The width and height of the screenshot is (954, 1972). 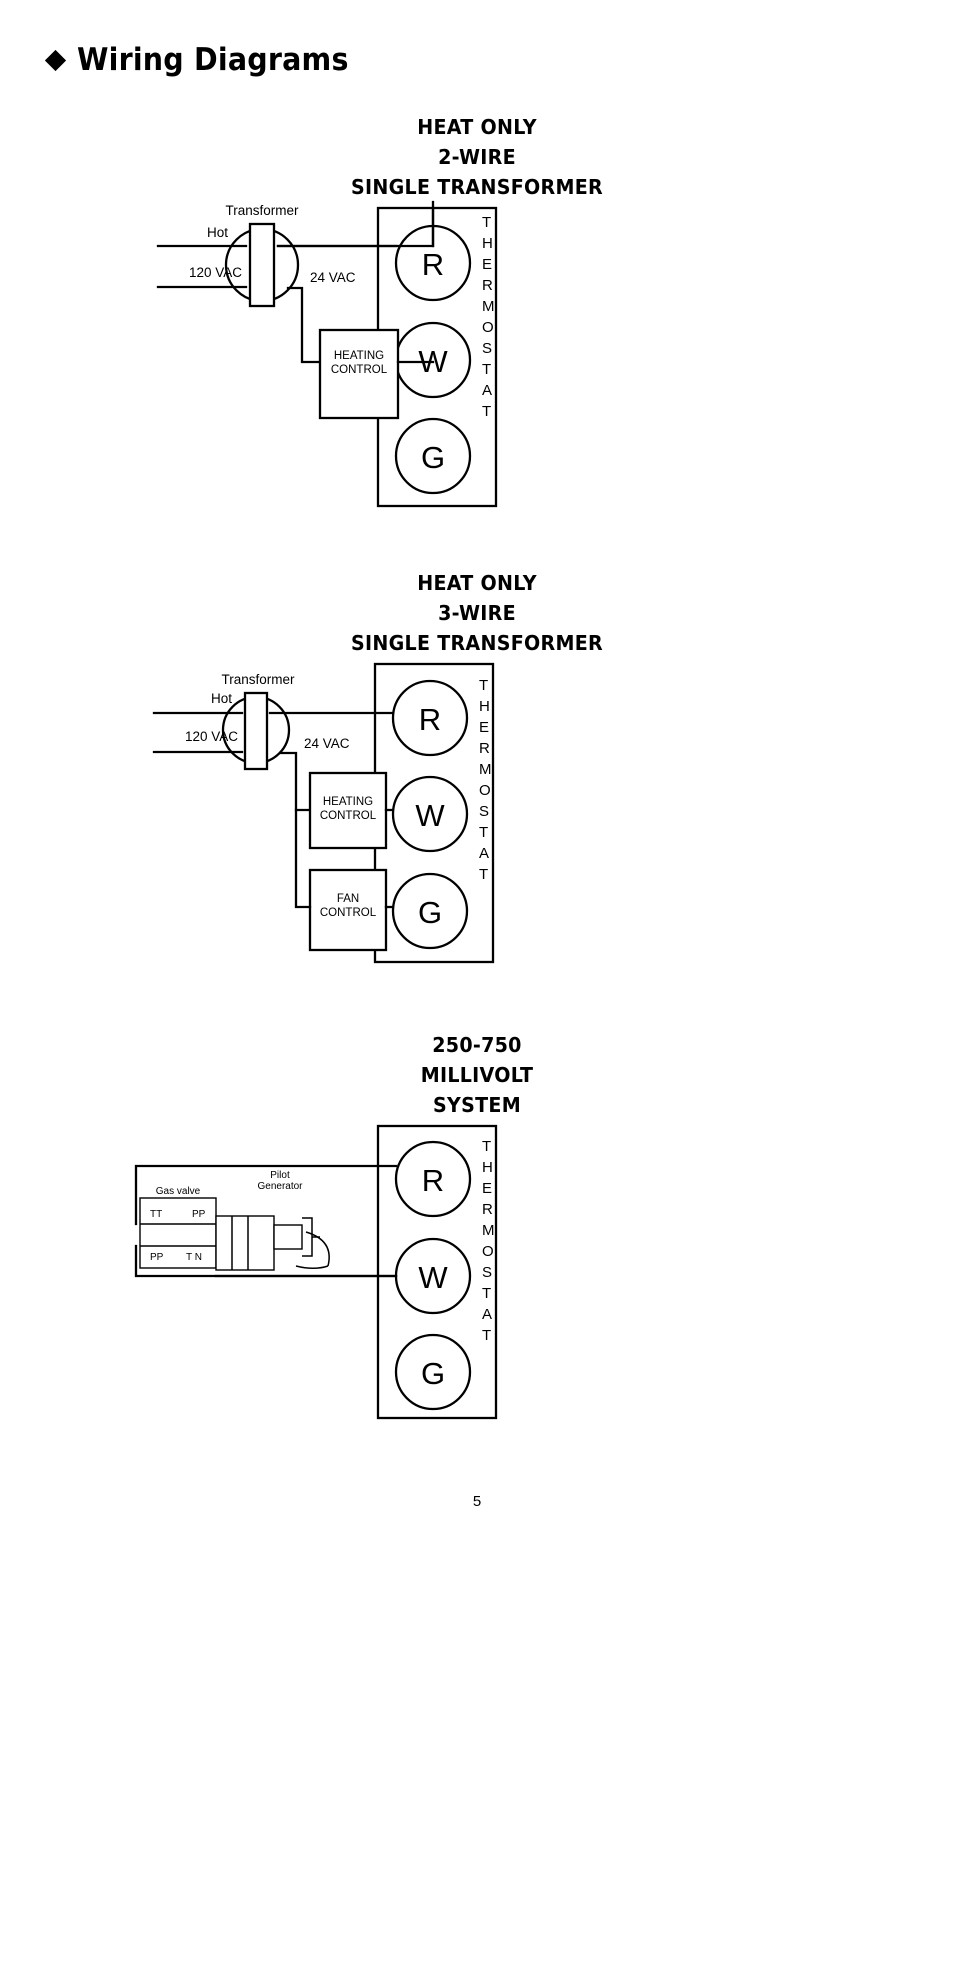 What do you see at coordinates (280, 1186) in the screenshot?
I see `pilot-generator-line: Generator` at bounding box center [280, 1186].